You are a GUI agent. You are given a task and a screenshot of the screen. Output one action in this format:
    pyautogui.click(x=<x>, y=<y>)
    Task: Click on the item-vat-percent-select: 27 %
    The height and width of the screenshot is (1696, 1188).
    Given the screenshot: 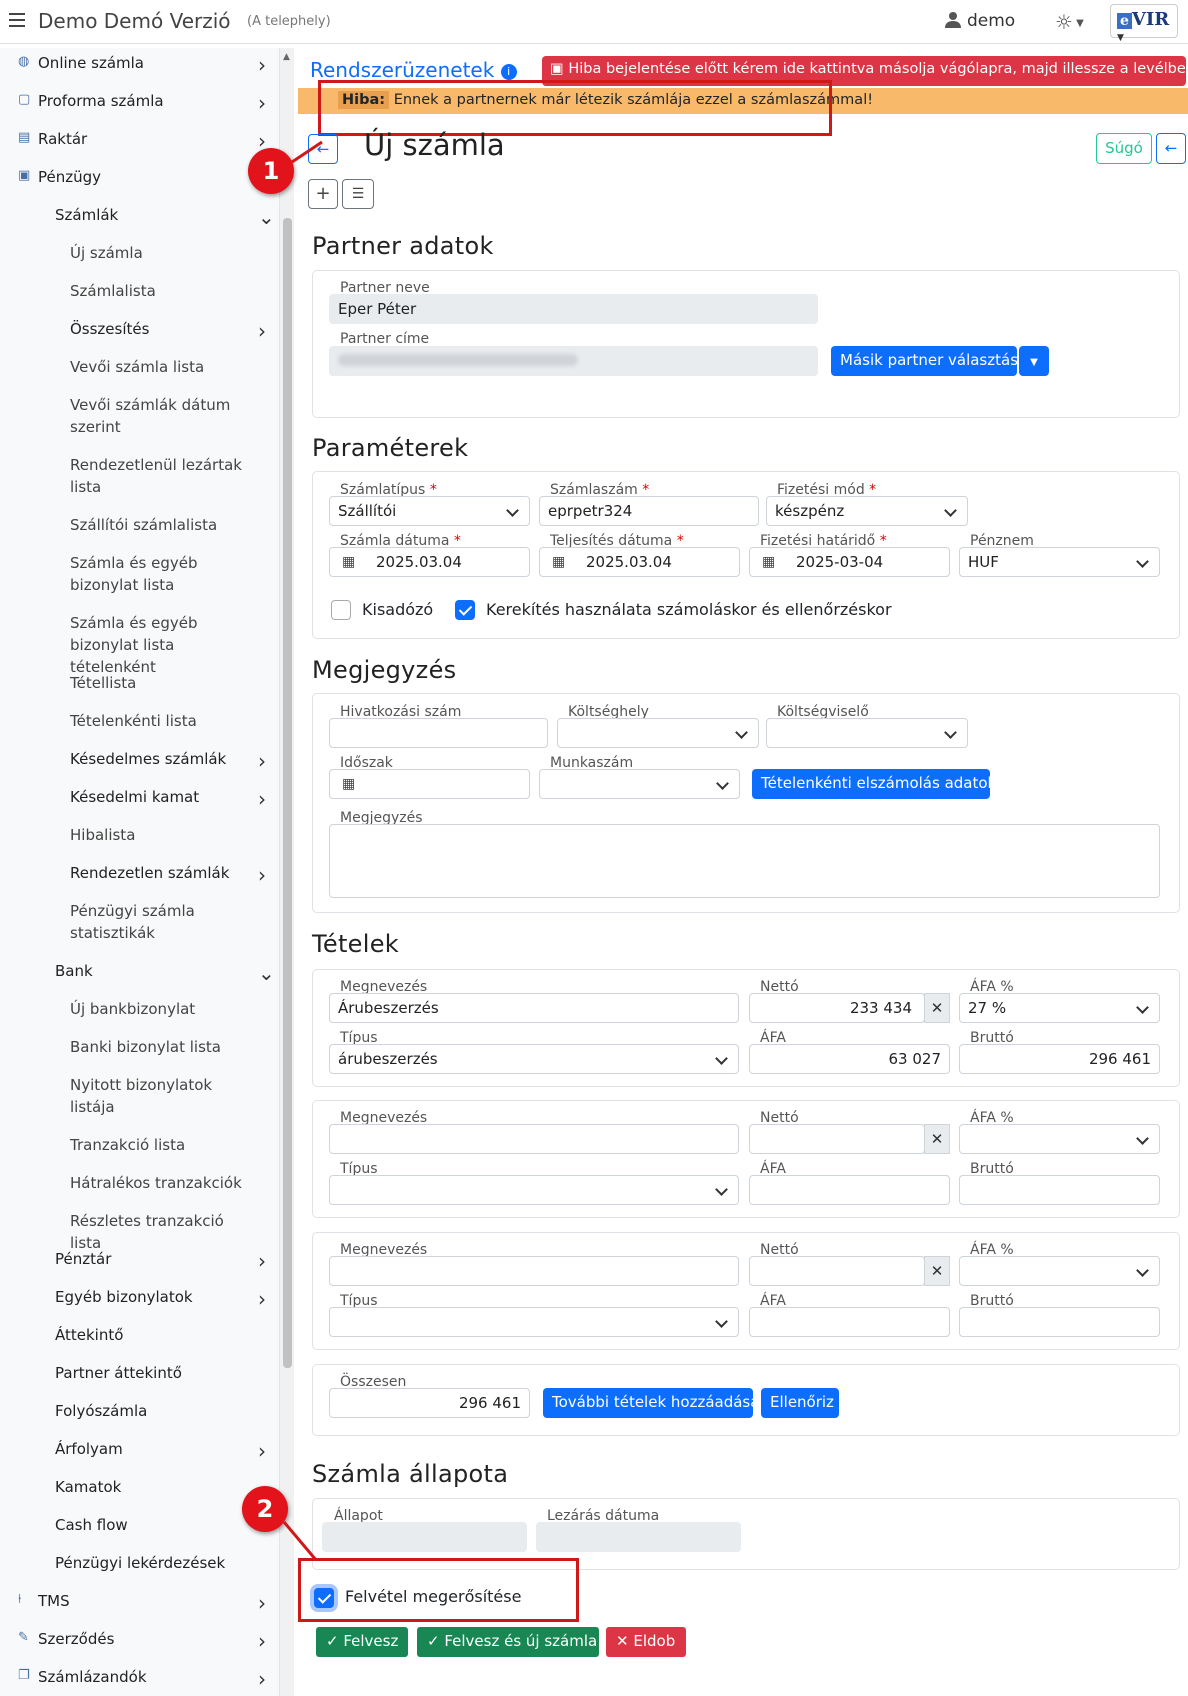 What is the action you would take?
    pyautogui.click(x=1059, y=1008)
    